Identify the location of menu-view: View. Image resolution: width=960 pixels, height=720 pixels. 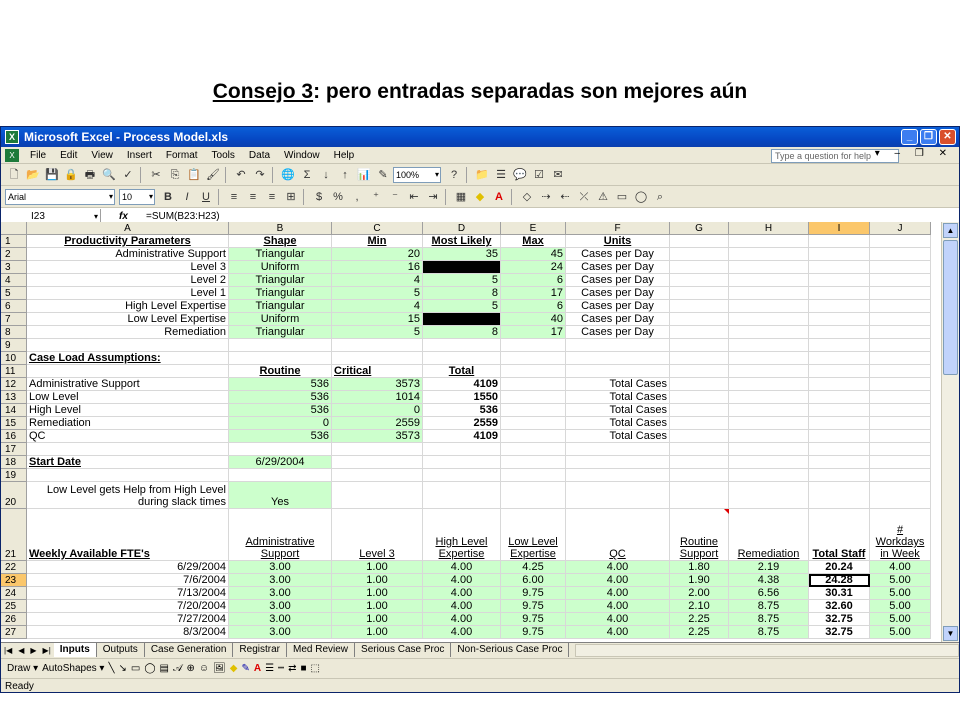
(102, 155).